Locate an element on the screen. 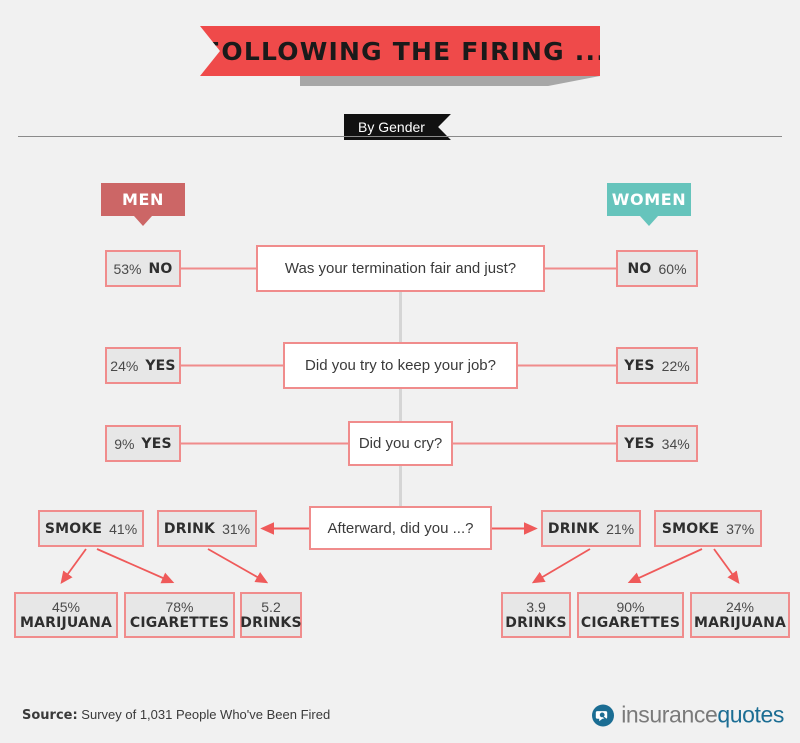 The image size is (800, 743). habit-box-women-drink: DRINK 21% is located at coordinates (591, 528).